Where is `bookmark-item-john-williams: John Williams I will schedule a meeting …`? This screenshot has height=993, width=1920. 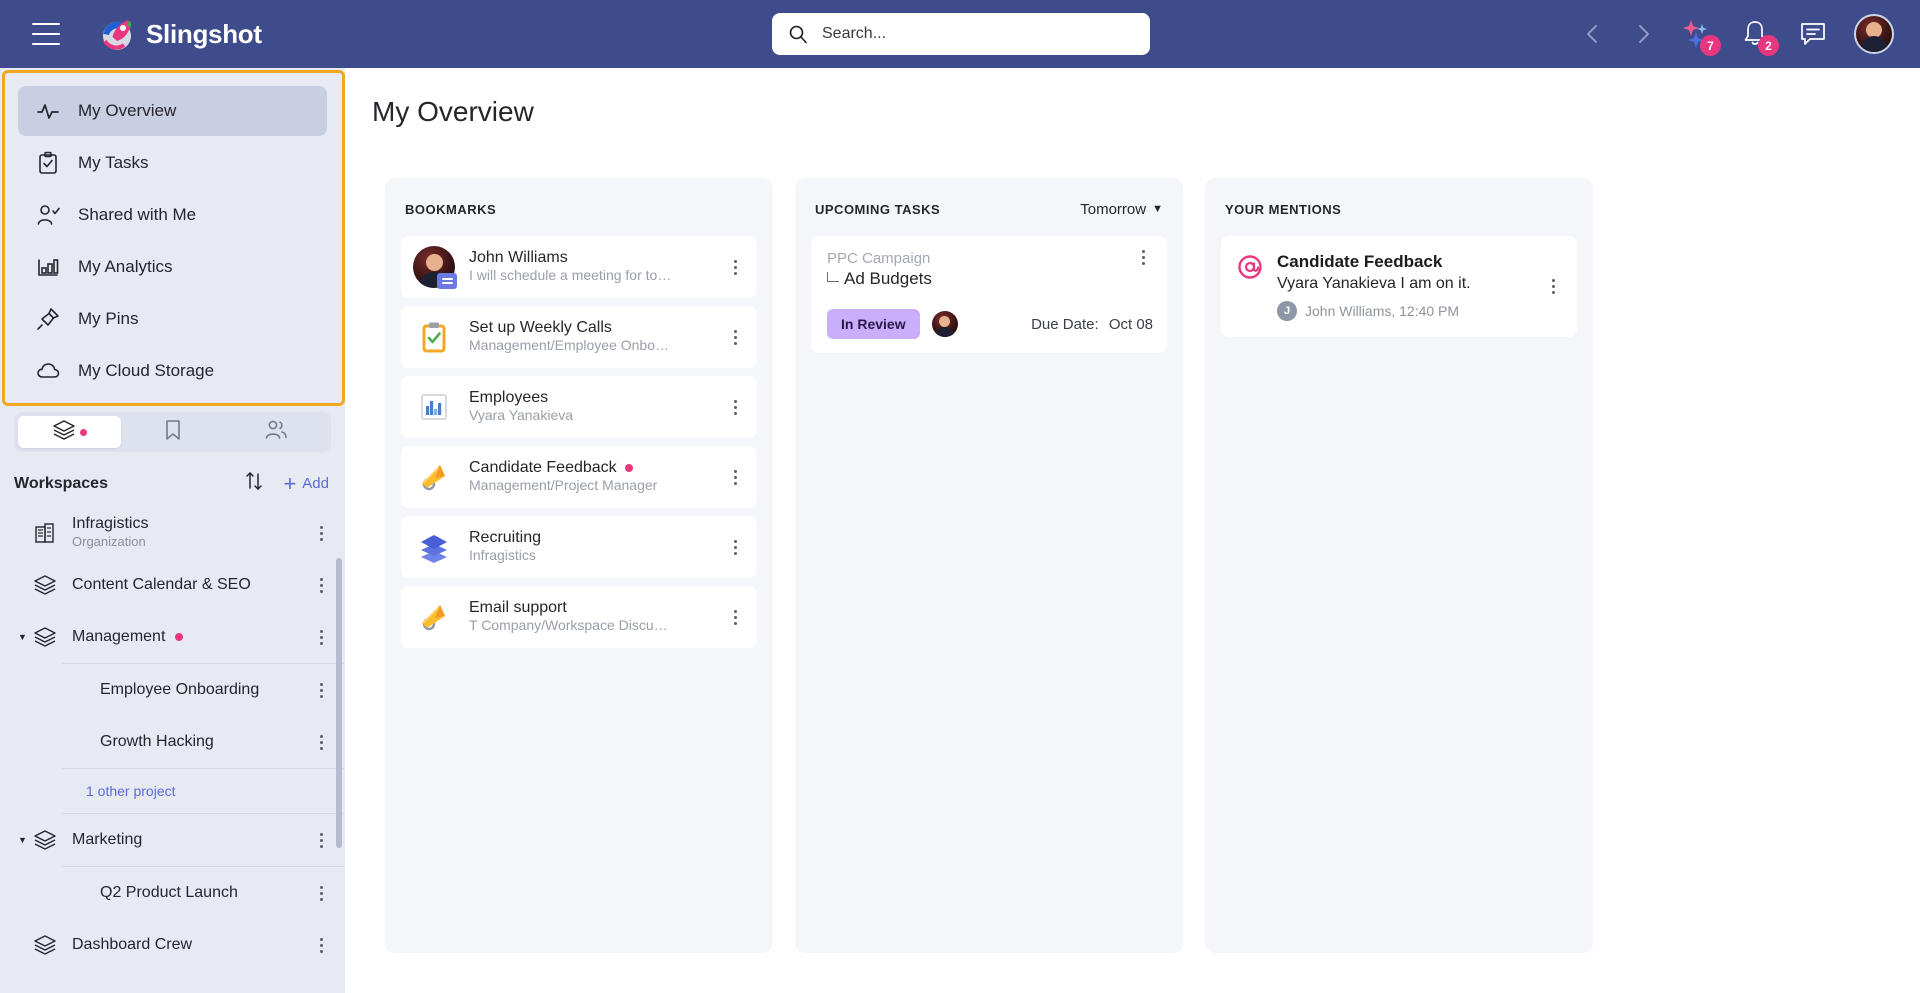 bookmark-item-john-williams: John Williams I will schedule a meeting … is located at coordinates (579, 267).